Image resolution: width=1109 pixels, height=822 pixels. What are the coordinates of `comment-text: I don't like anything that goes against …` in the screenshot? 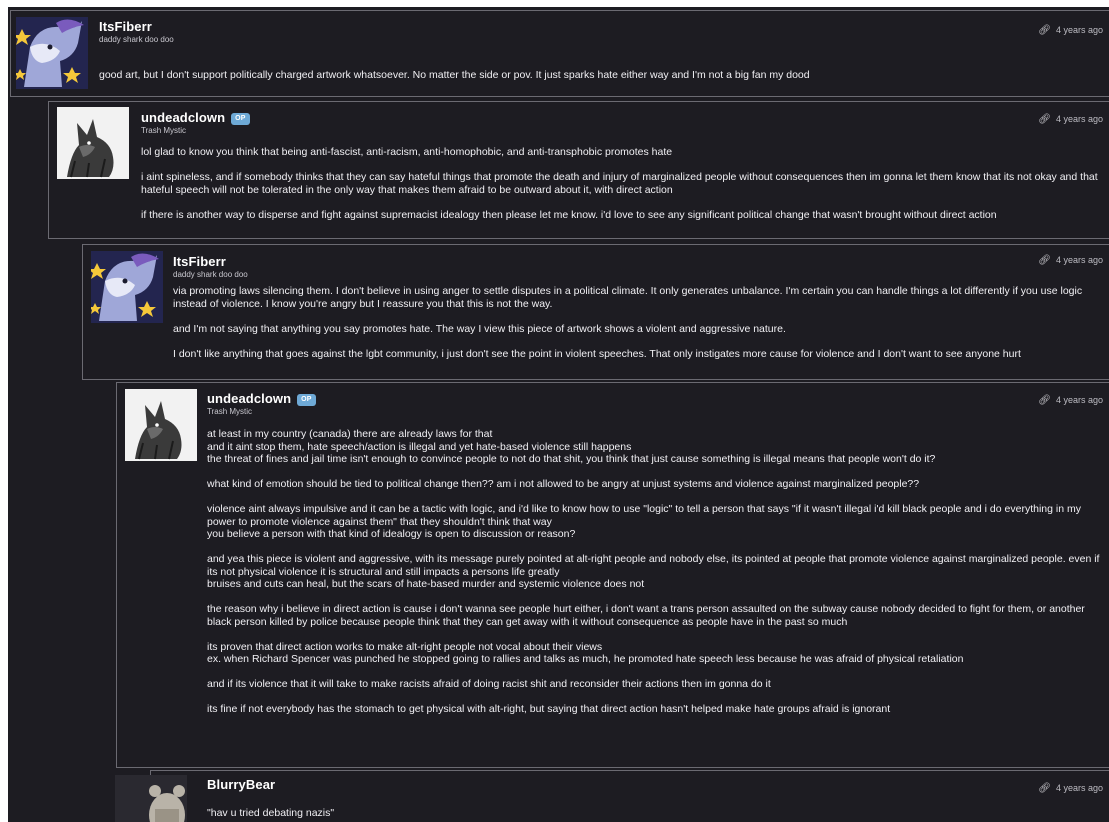 It's located at (597, 353).